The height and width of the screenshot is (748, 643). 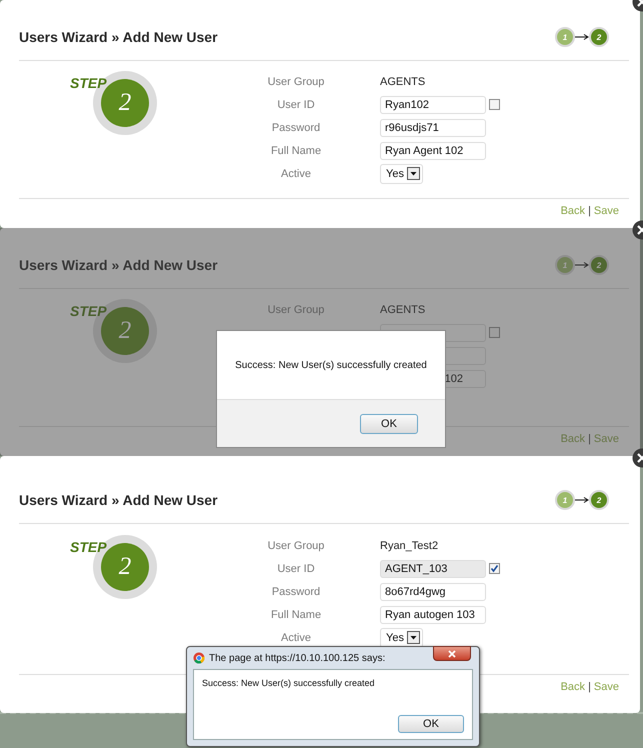 What do you see at coordinates (199, 658) in the screenshot?
I see `circle-logo-icon` at bounding box center [199, 658].